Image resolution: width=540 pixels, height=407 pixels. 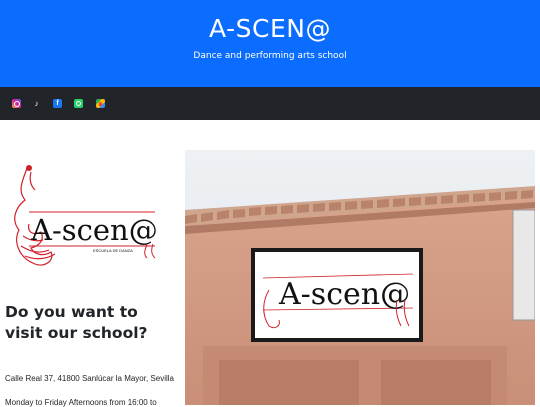 I want to click on visit-heading: Do you want to visit our school?, so click(x=76, y=322).